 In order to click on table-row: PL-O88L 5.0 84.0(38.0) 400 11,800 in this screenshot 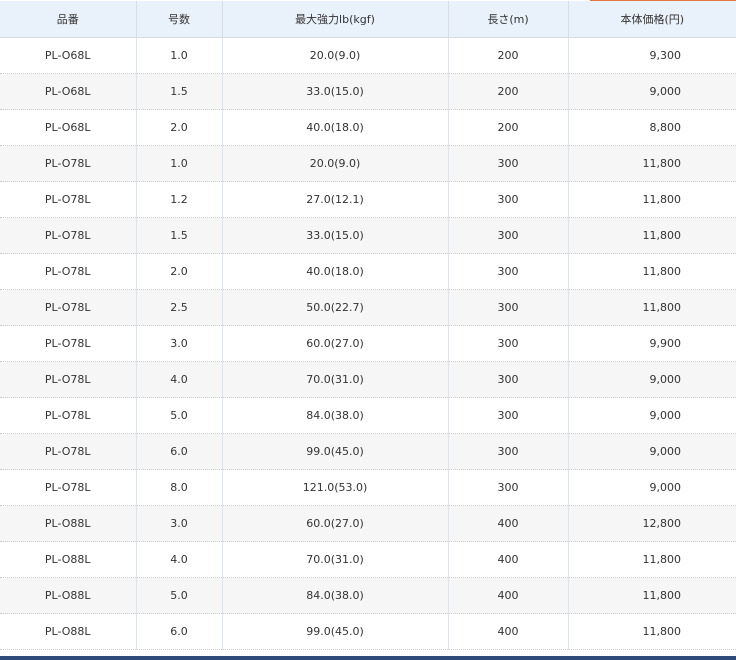, I will do `click(368, 595)`.